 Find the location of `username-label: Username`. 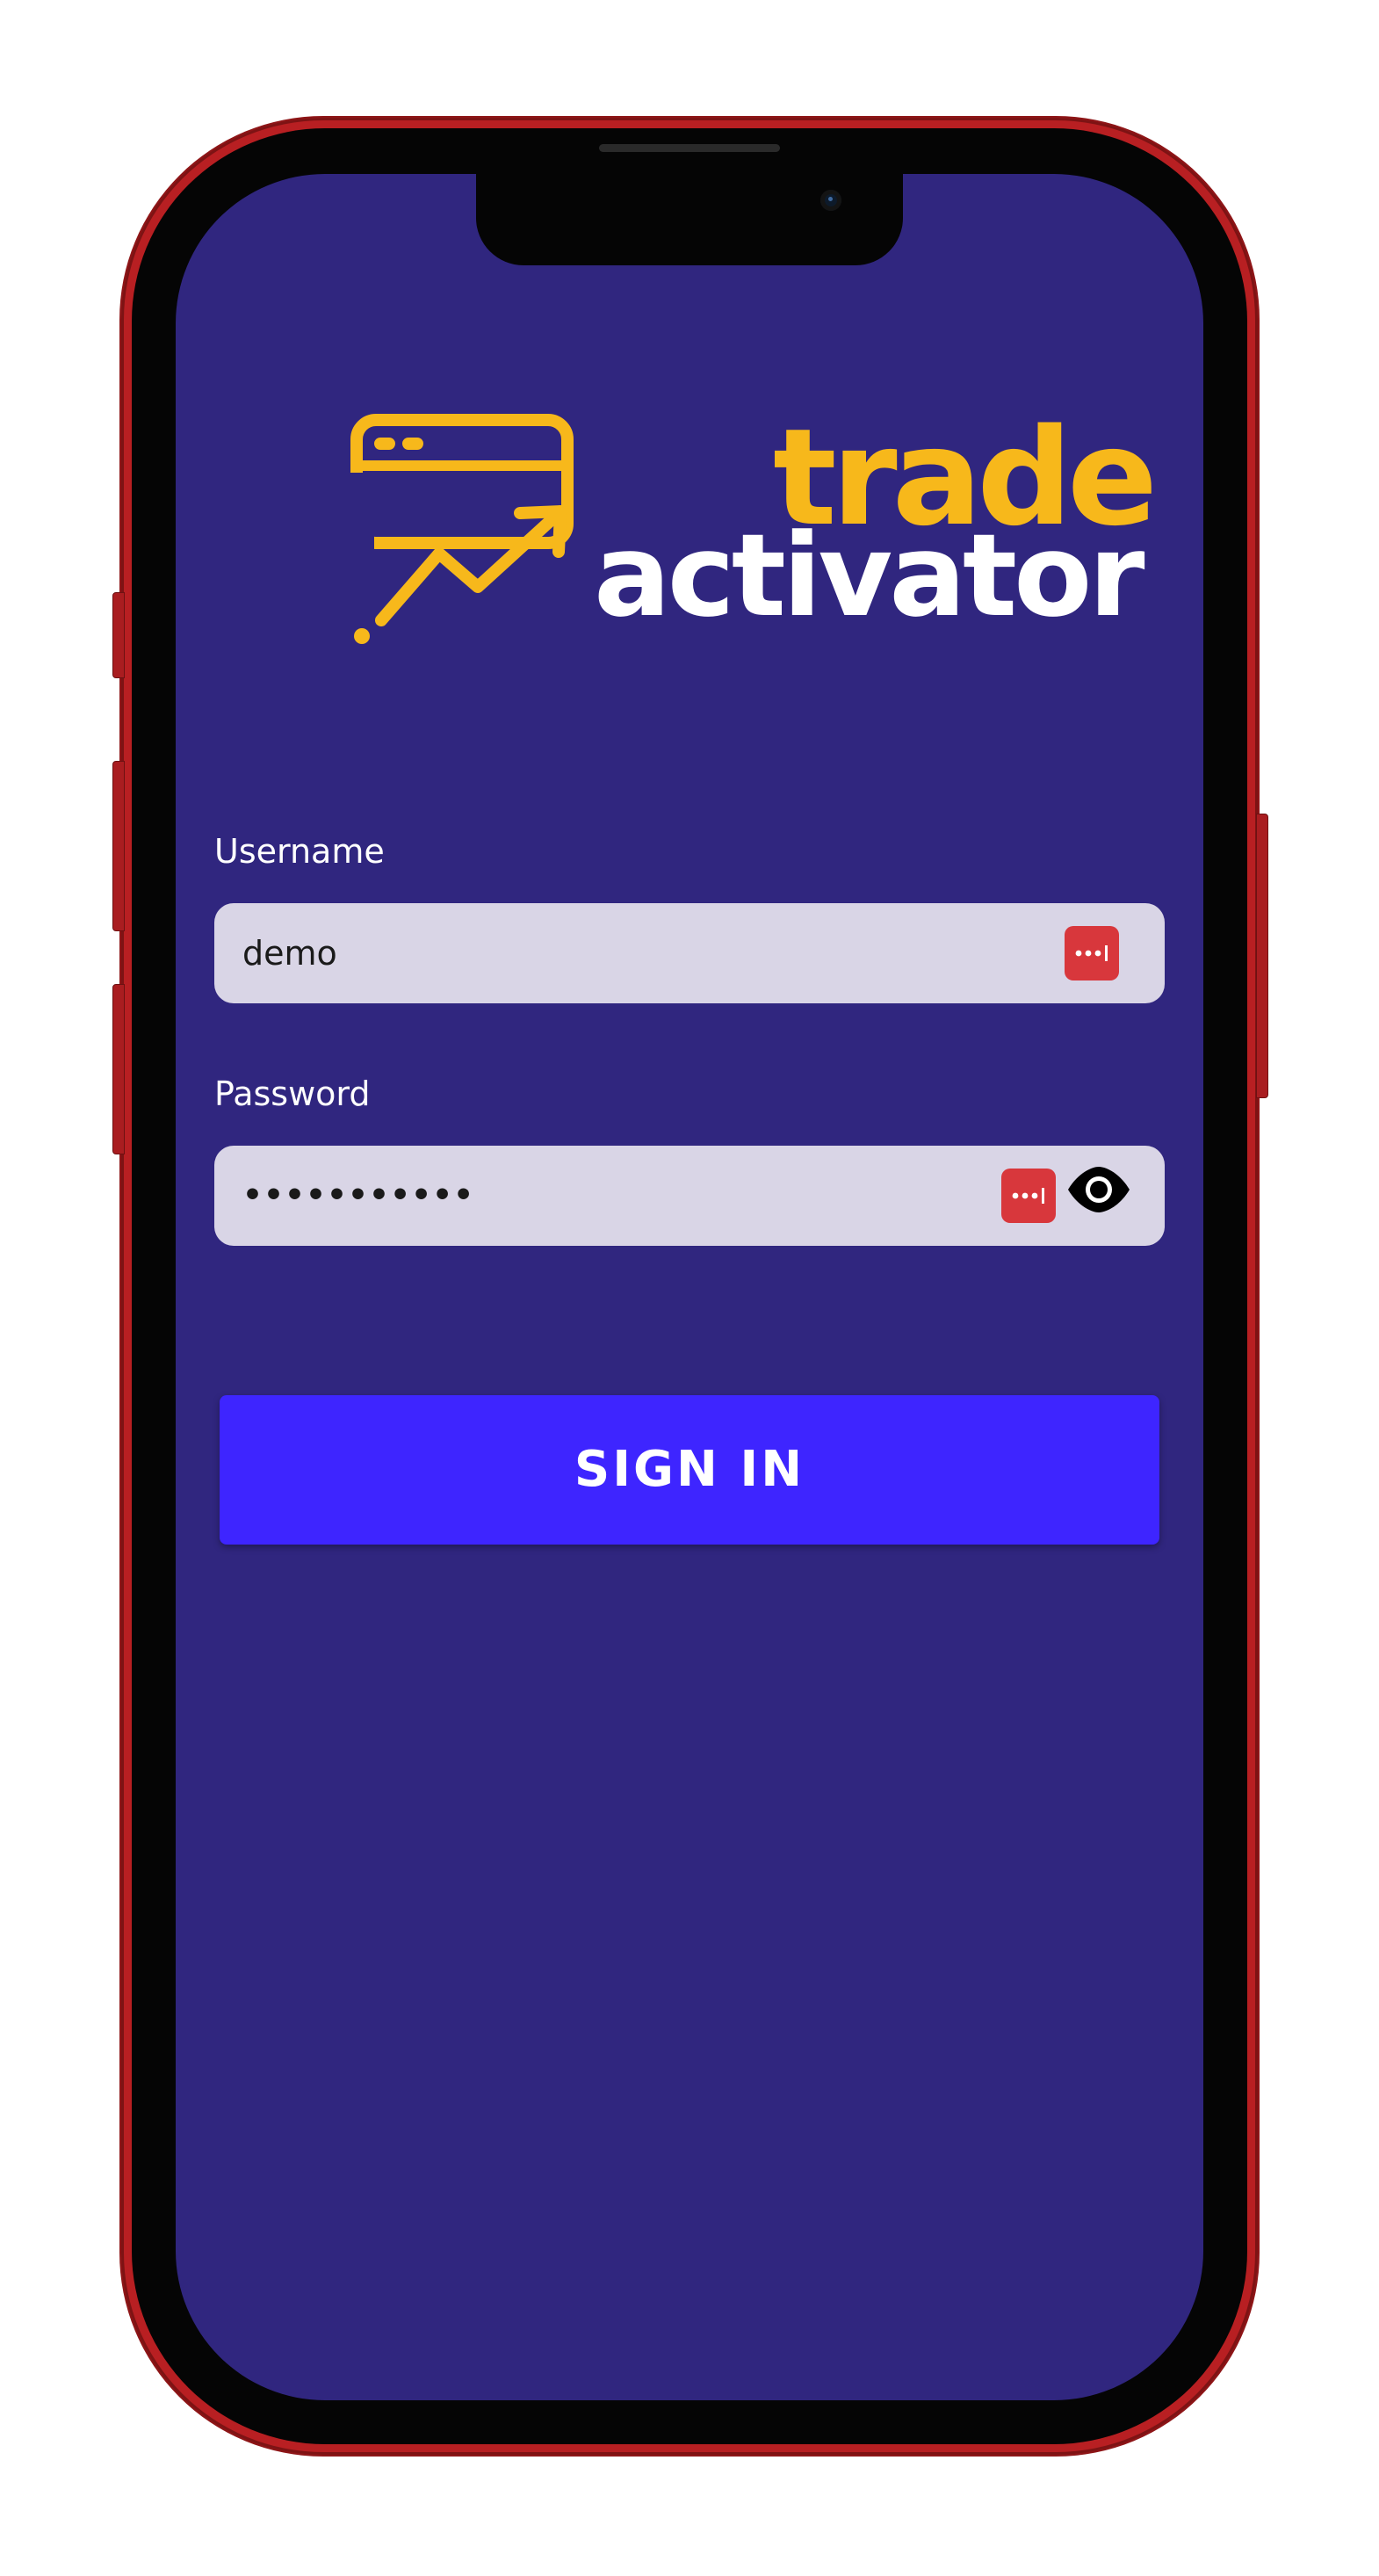

username-label: Username is located at coordinates (299, 851).